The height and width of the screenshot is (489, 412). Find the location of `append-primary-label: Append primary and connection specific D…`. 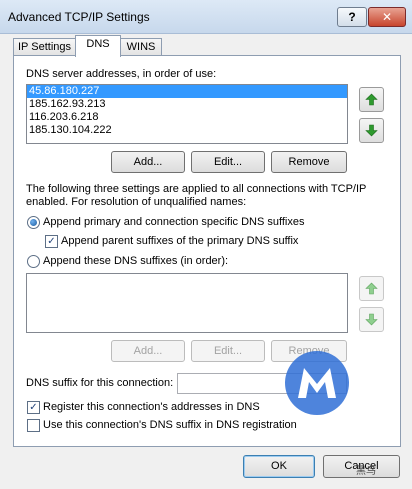

append-primary-label: Append primary and connection specific D… is located at coordinates (174, 222).